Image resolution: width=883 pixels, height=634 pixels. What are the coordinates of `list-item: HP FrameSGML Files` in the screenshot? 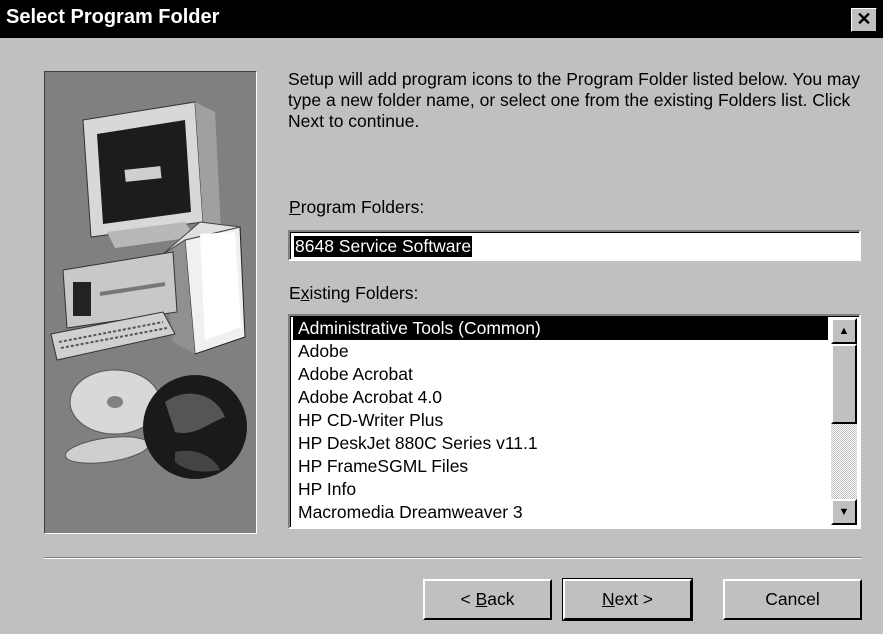 It's located at (560, 466).